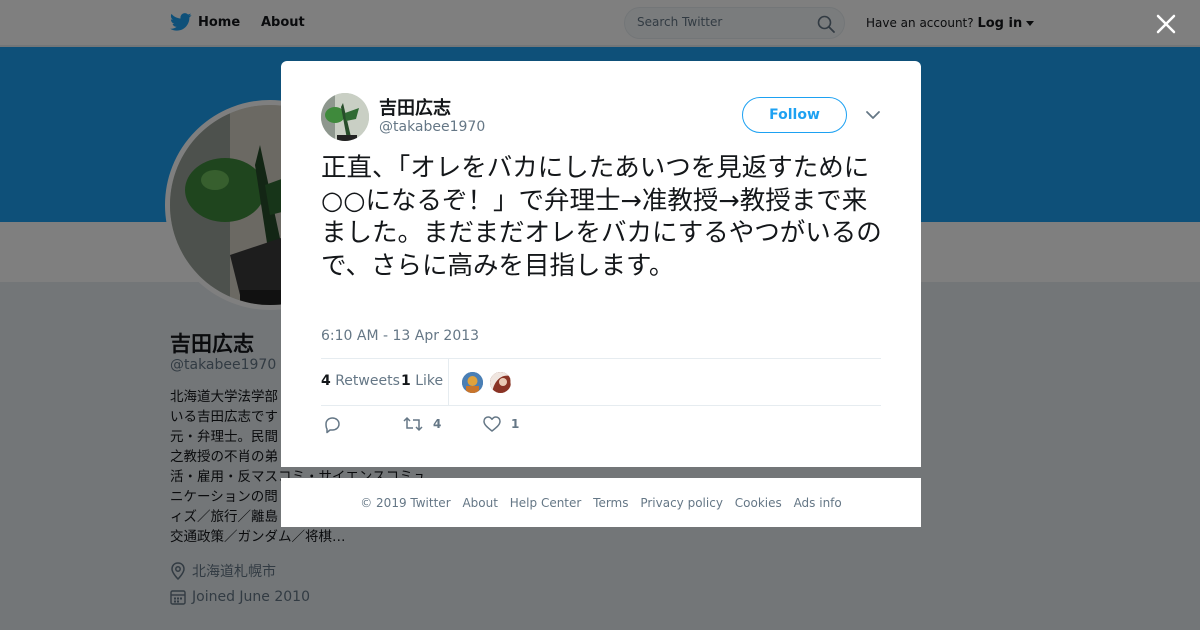  What do you see at coordinates (437, 424) in the screenshot?
I see `retweet-action-count: 4` at bounding box center [437, 424].